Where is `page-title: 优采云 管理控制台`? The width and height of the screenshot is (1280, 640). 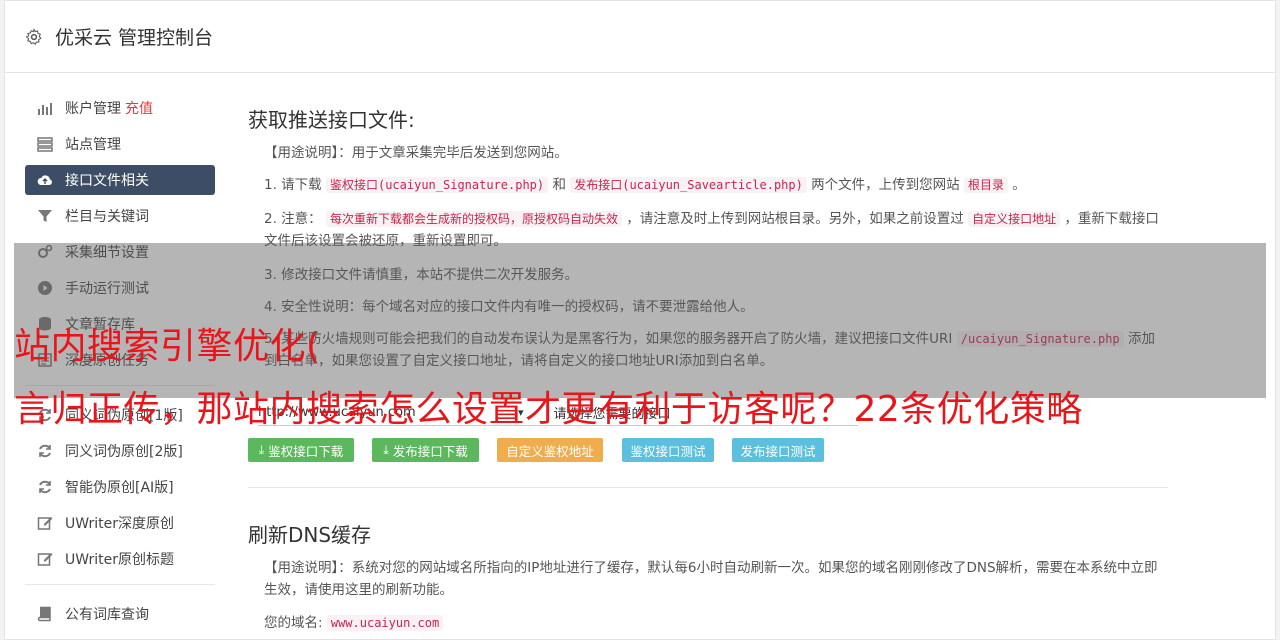
page-title: 优采云 管理控制台 is located at coordinates (134, 38).